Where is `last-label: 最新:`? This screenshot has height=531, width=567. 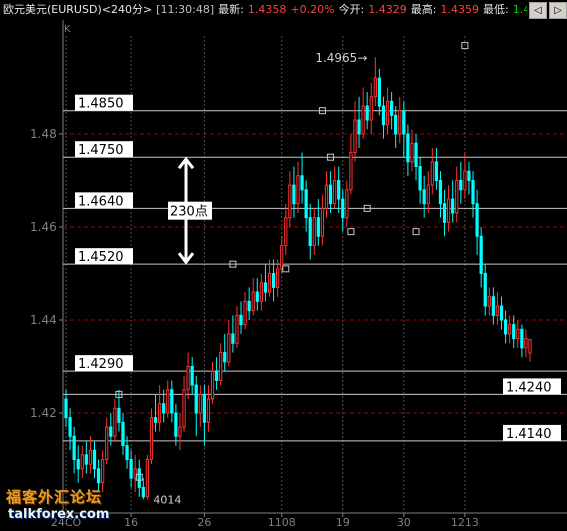 last-label: 最新: is located at coordinates (231, 9).